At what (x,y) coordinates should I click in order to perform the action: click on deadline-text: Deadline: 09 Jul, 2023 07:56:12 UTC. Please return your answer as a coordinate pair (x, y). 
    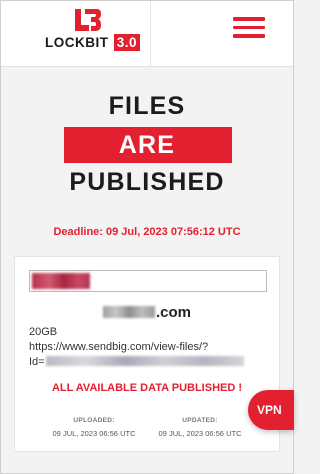
    Looking at the image, I should click on (147, 232).